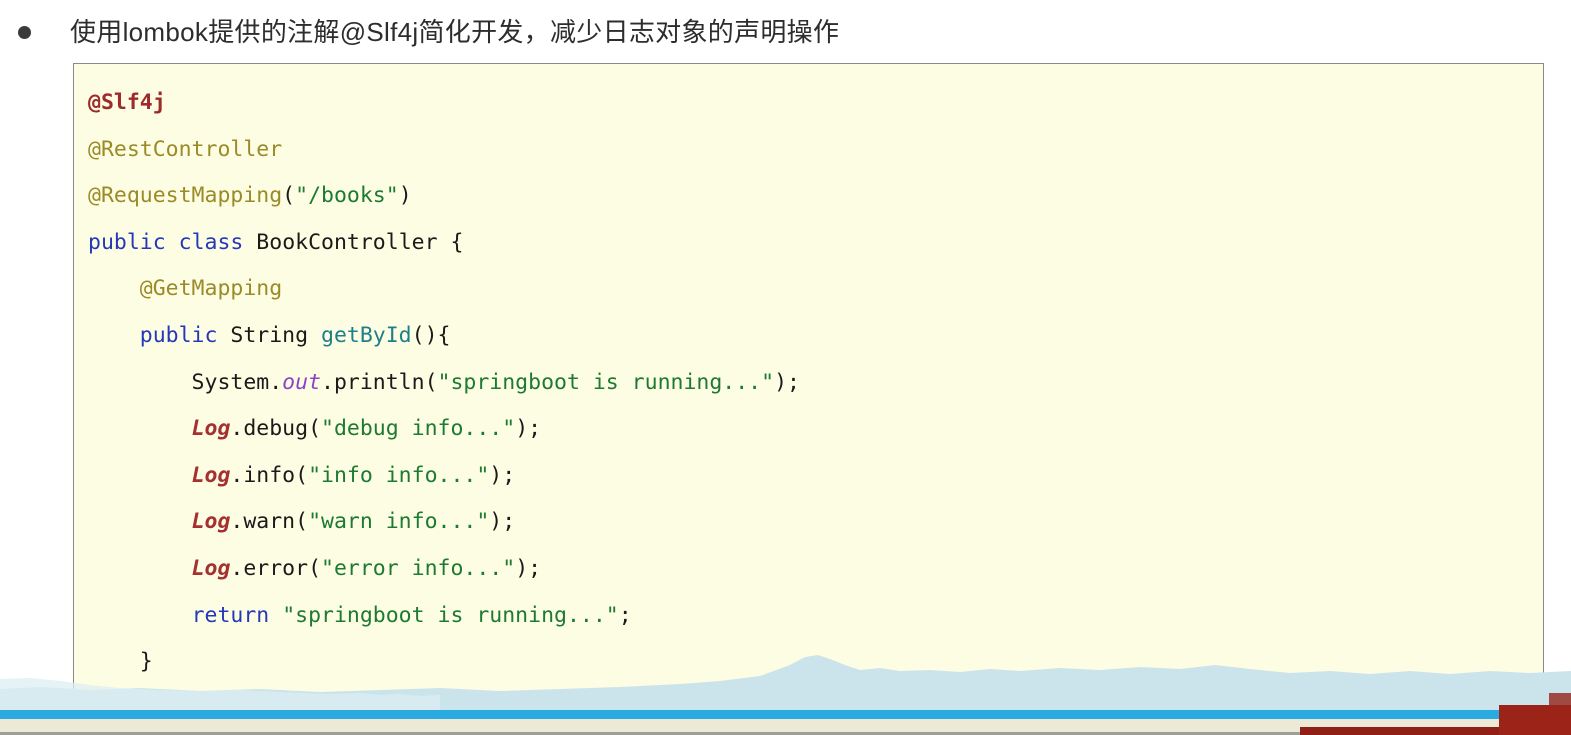 The width and height of the screenshot is (1571, 735). What do you see at coordinates (808, 616) in the screenshot?
I see `code-line: return "springboot is running...";` at bounding box center [808, 616].